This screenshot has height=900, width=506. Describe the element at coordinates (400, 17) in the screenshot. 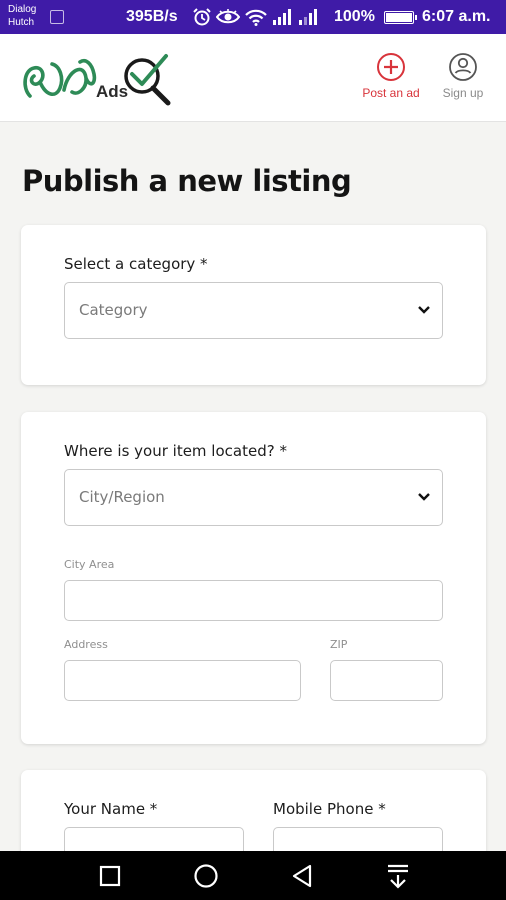

I see `battery-icon` at that location.